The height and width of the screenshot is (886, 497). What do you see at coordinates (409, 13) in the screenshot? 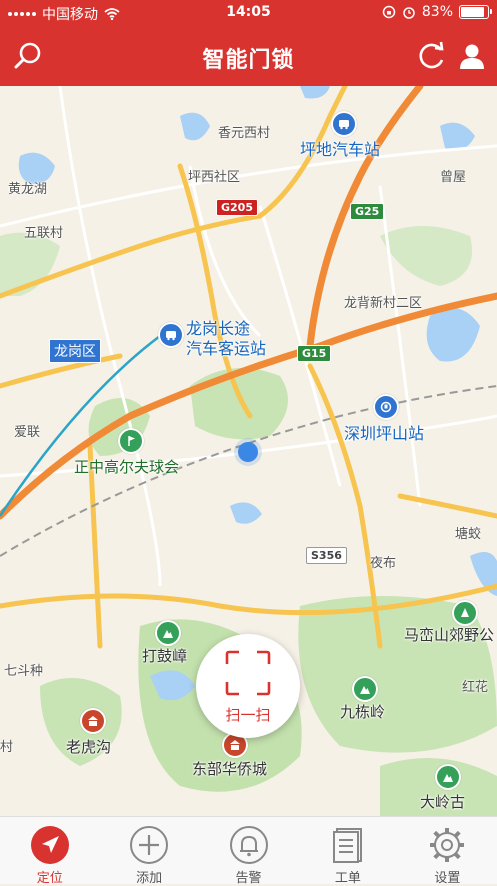
I see `alarm-icon` at bounding box center [409, 13].